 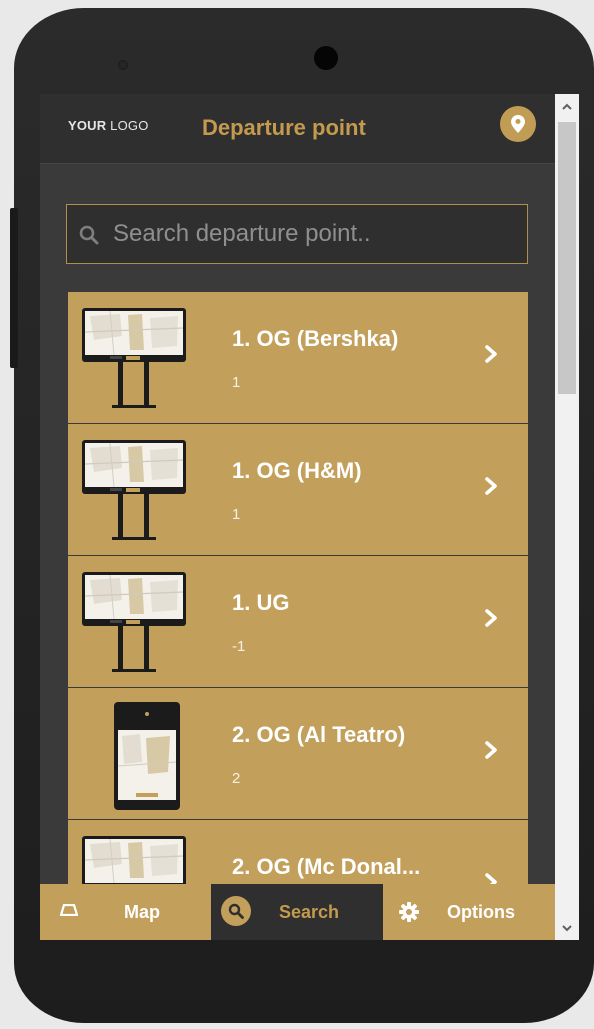 What do you see at coordinates (261, 602) in the screenshot?
I see `list-item-name: 1. UG` at bounding box center [261, 602].